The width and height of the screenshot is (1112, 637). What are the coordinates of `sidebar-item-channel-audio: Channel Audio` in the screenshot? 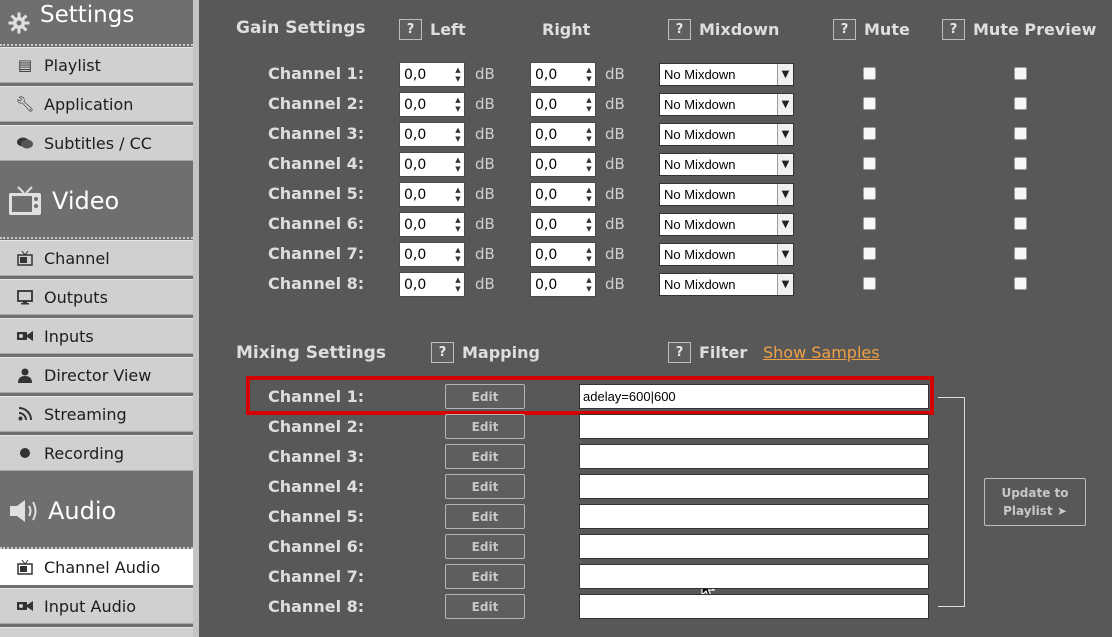 It's located at (96, 567).